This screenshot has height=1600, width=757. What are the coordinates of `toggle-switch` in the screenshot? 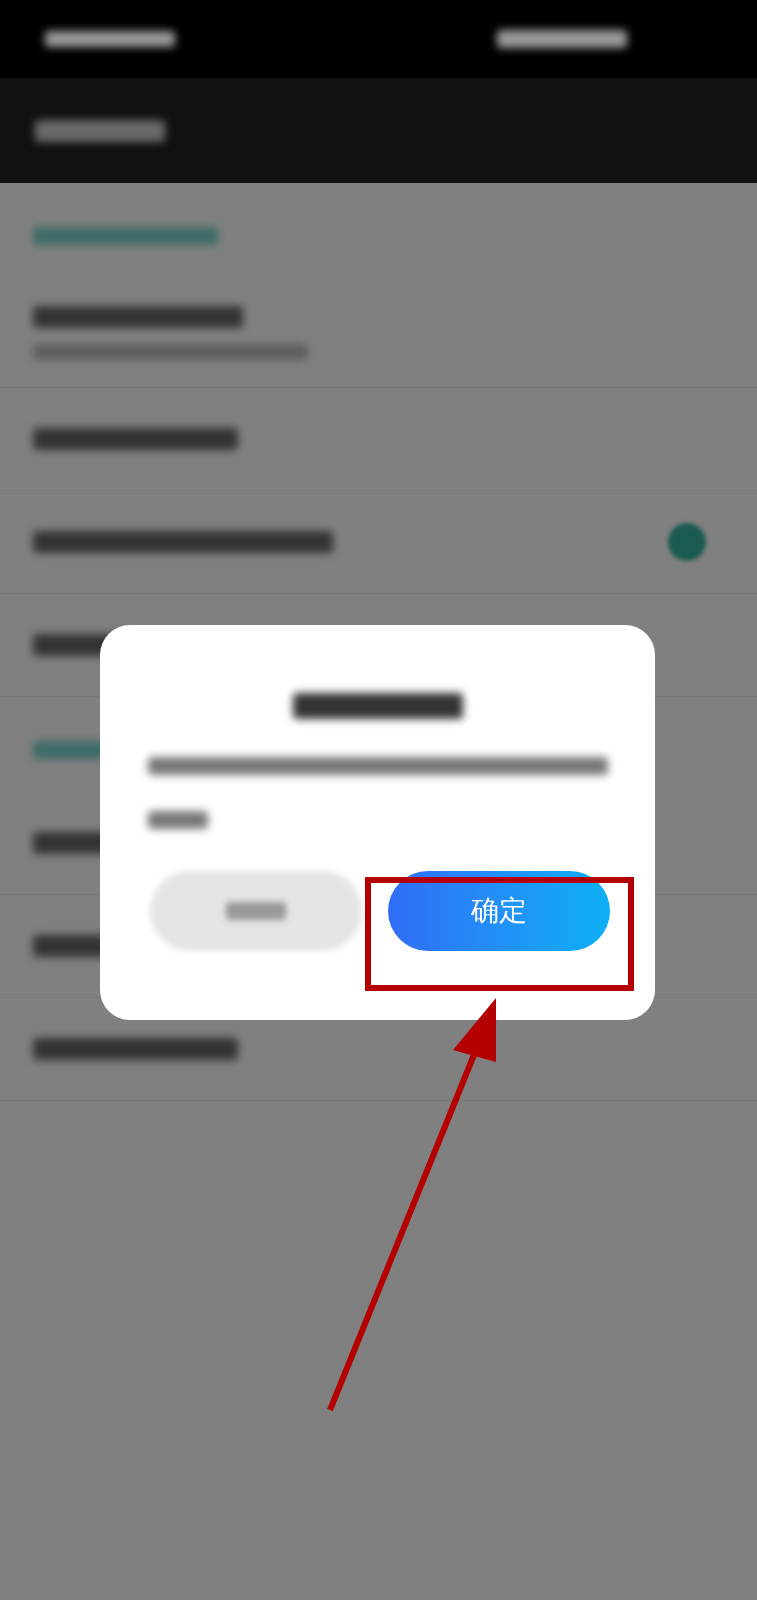 It's located at (687, 542).